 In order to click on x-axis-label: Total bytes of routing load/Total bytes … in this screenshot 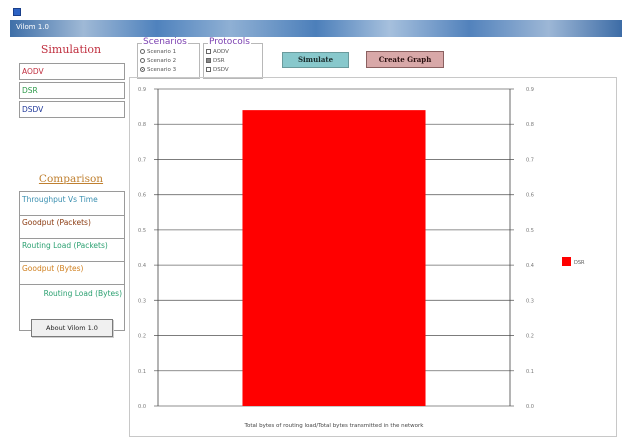, I will do `click(334, 426)`.